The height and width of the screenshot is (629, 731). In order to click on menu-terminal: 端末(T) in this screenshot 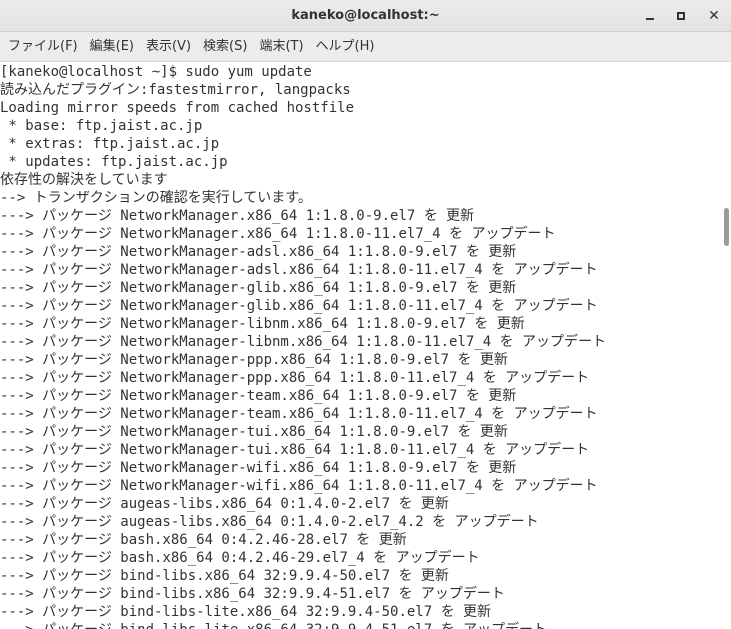, I will do `click(281, 47)`.